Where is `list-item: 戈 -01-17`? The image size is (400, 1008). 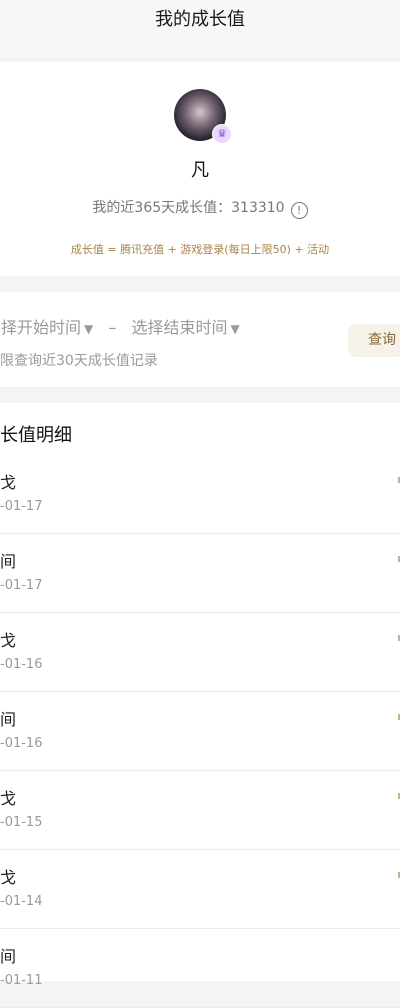
list-item: 戈 -01-17 is located at coordinates (200, 494).